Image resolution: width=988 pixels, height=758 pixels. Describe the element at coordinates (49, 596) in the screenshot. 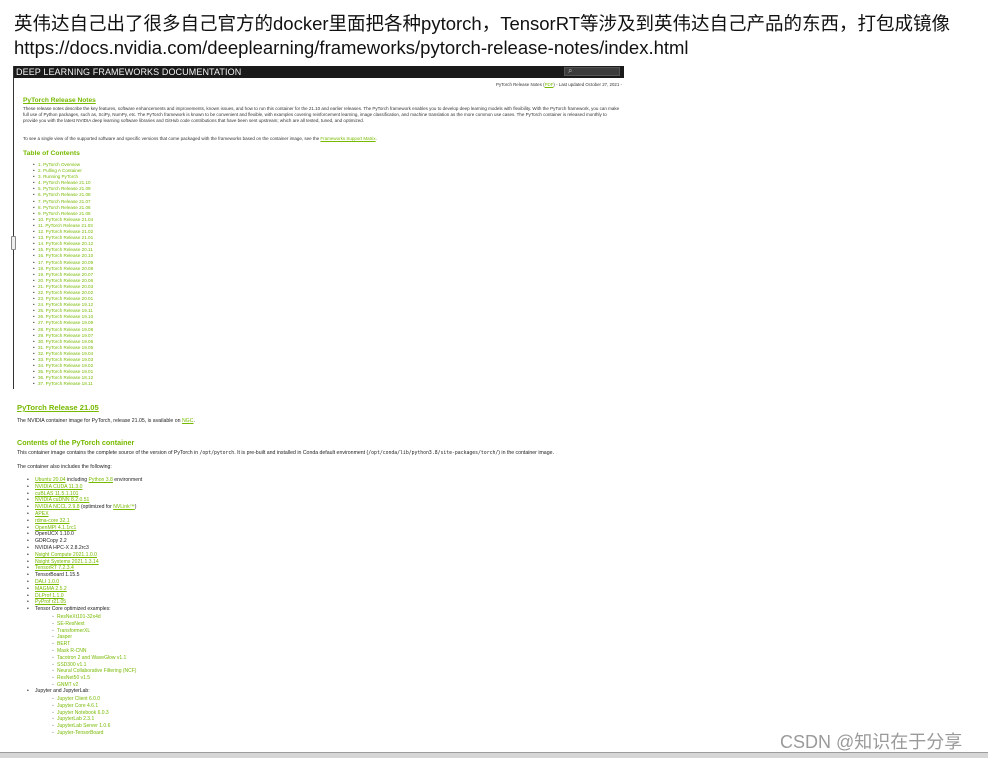

I see `component-item: DLProf 1.1.0` at that location.